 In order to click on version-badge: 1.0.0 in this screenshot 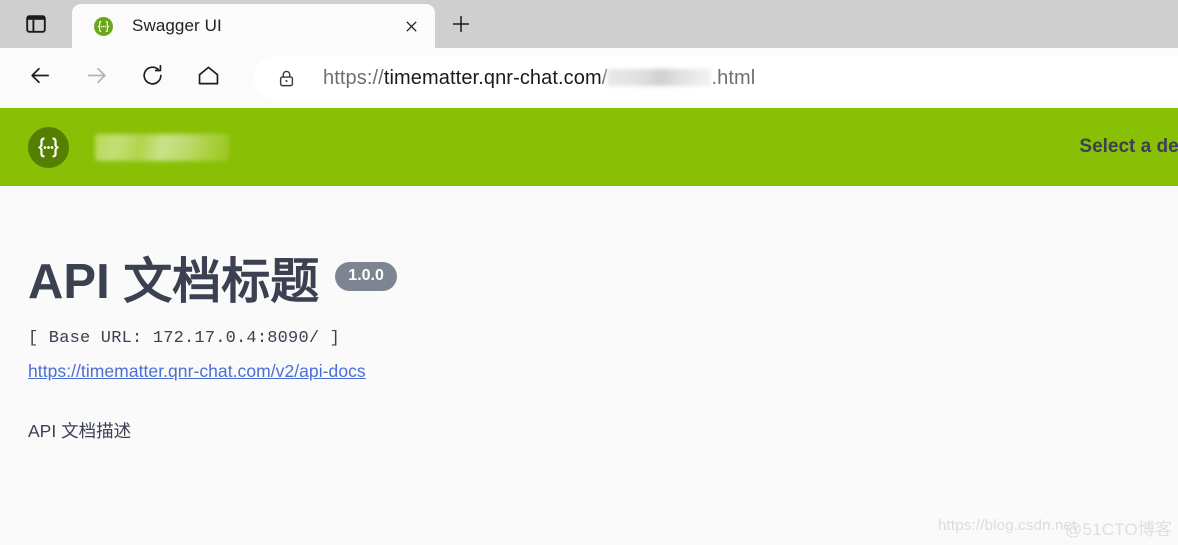, I will do `click(366, 276)`.